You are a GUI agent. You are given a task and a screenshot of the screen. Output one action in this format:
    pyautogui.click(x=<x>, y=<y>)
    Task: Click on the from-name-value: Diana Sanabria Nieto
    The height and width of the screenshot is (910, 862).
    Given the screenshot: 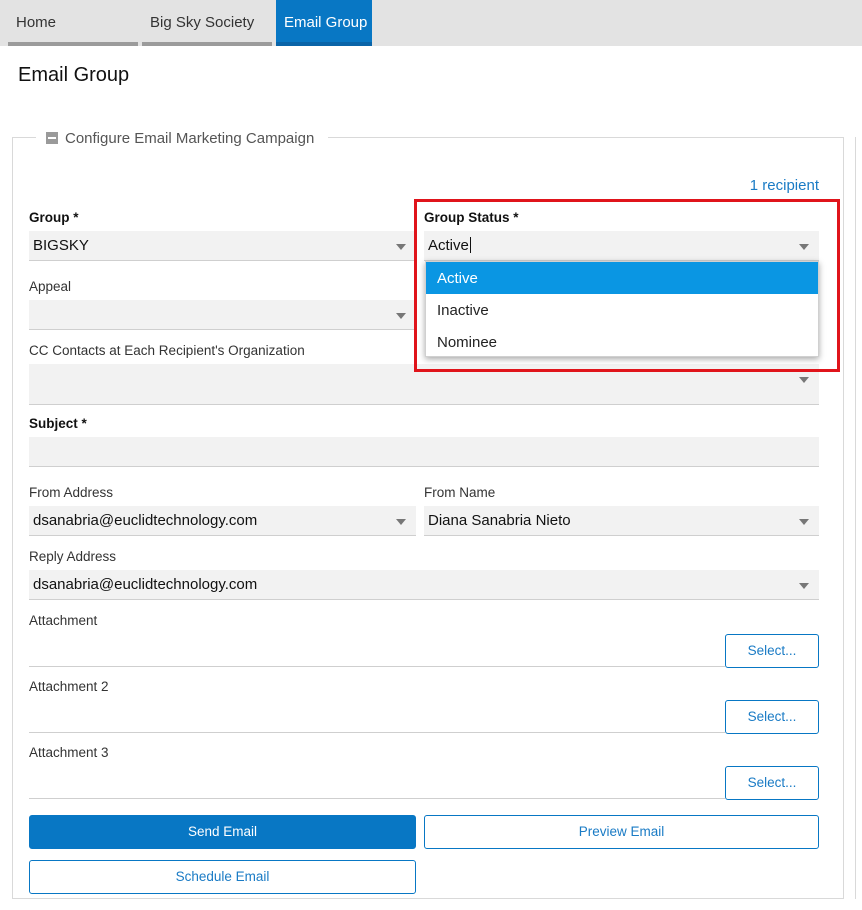 What is the action you would take?
    pyautogui.click(x=499, y=520)
    